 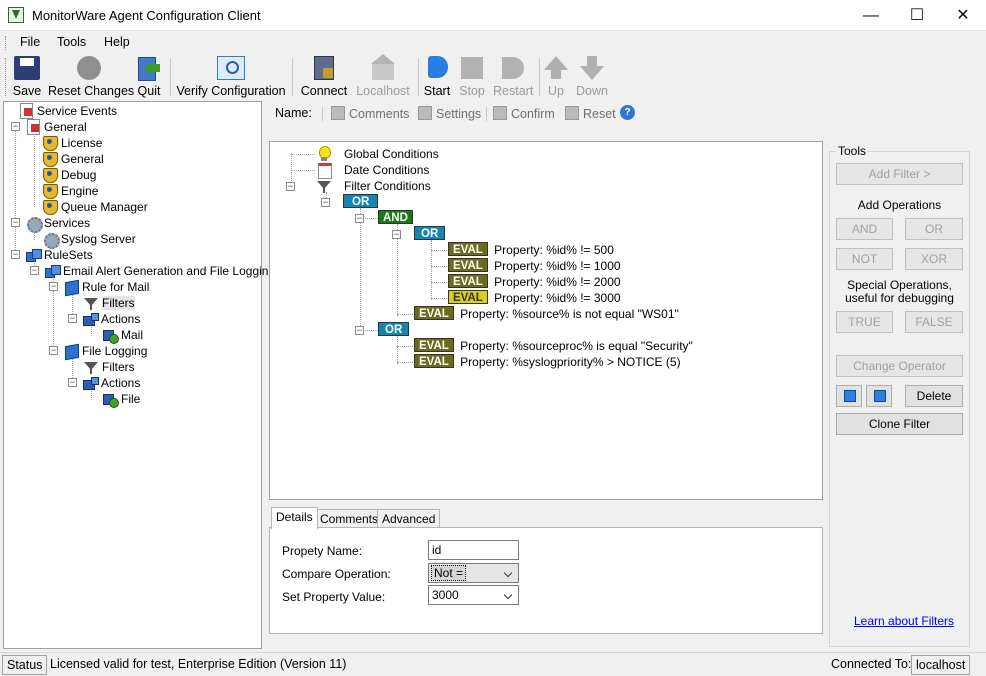 What do you see at coordinates (449, 113) in the screenshot?
I see `settings-button: Settings` at bounding box center [449, 113].